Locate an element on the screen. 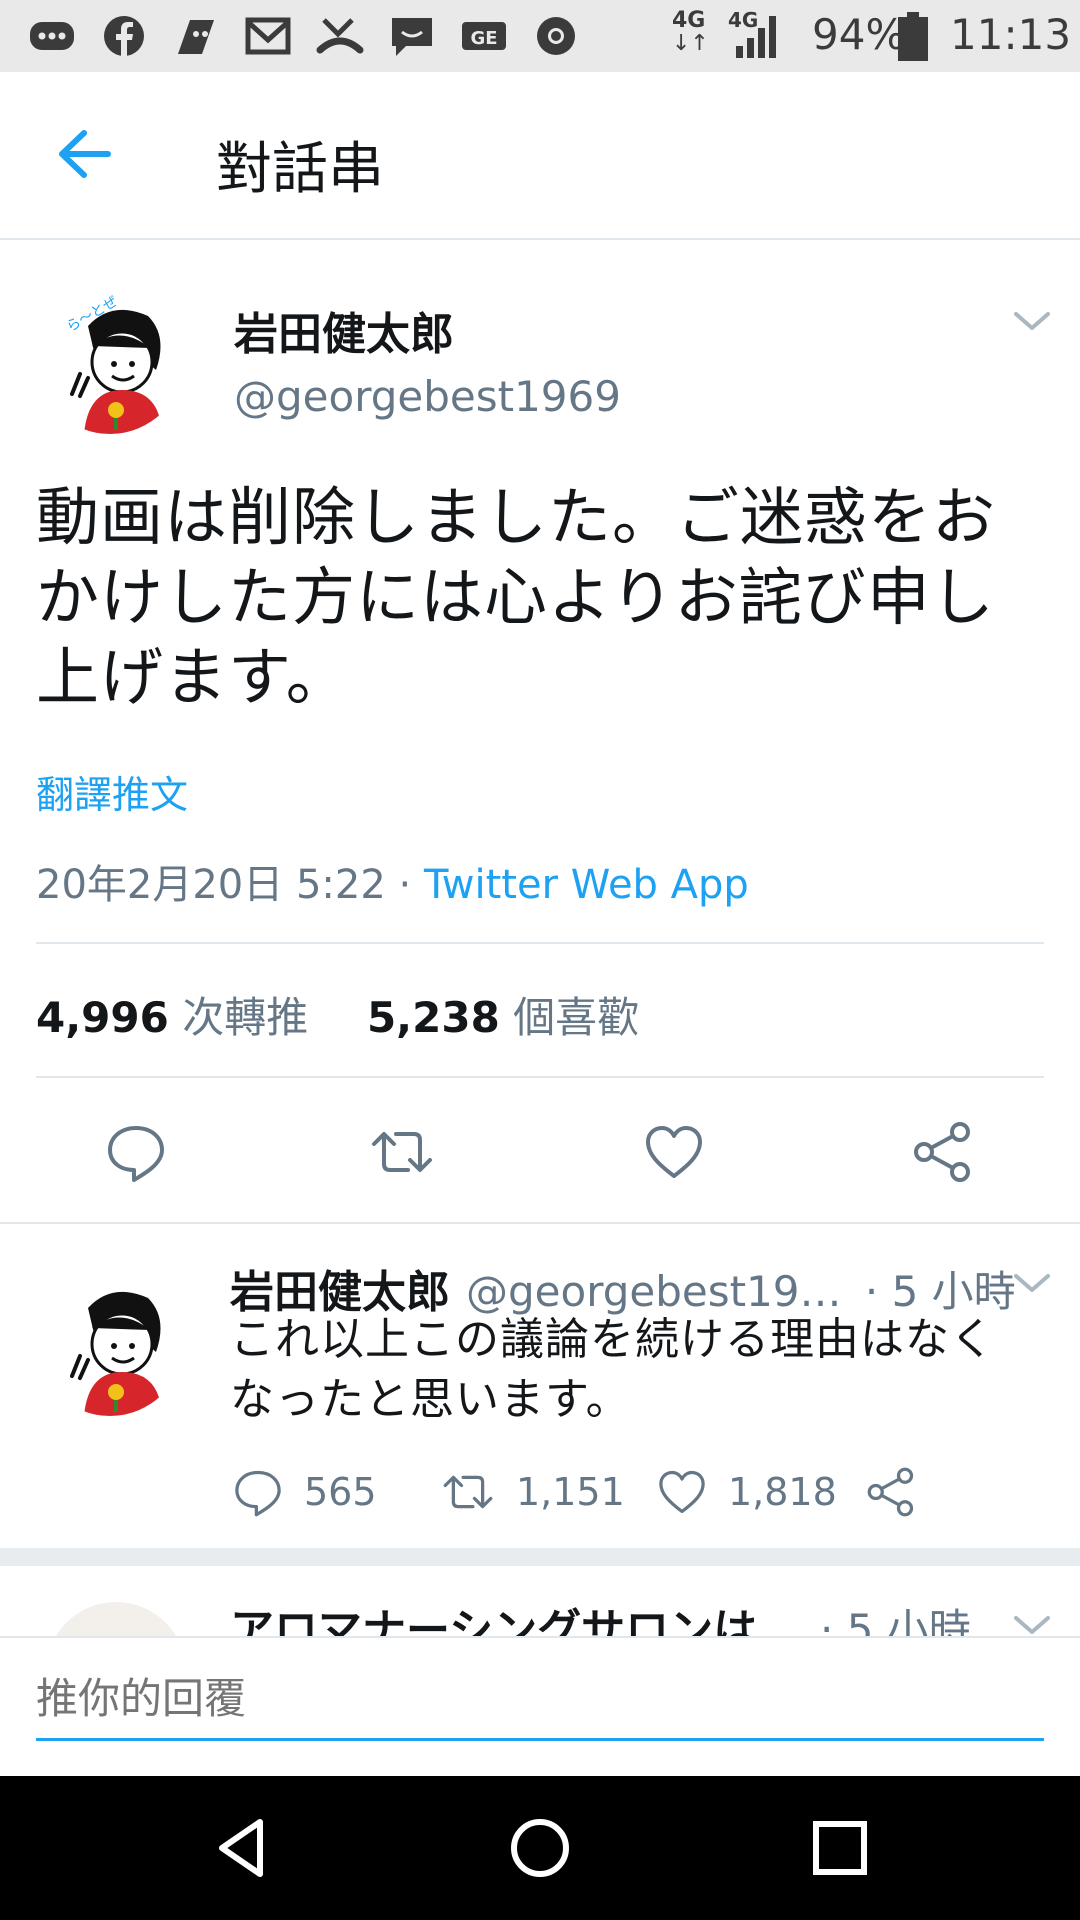  retweet-count: 4,996 is located at coordinates (102, 1017).